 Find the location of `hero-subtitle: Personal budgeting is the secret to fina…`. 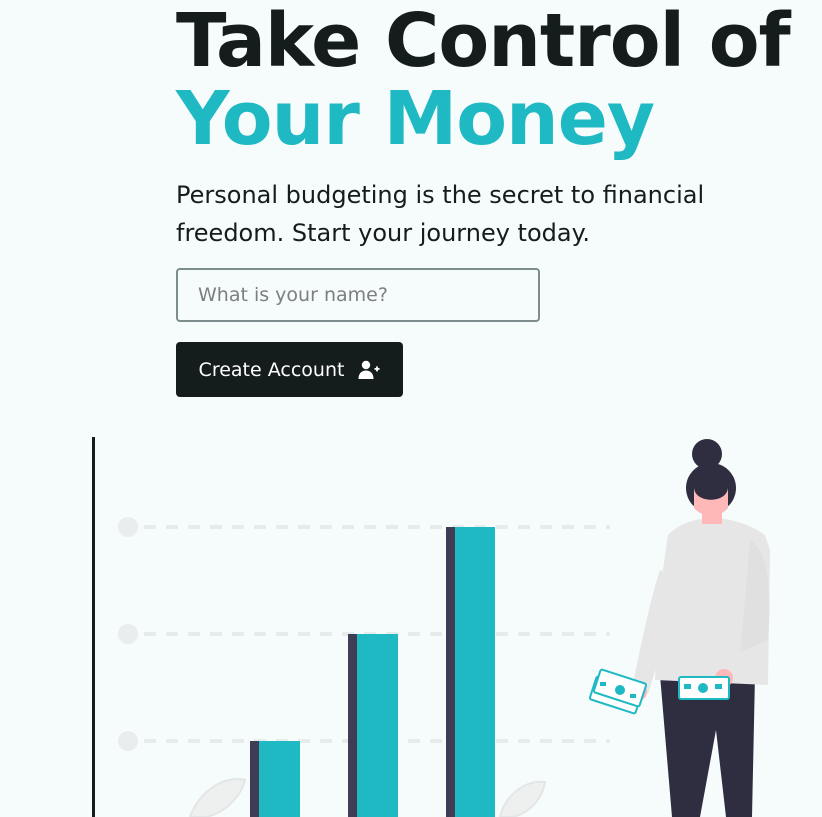

hero-subtitle: Personal budgeting is the secret to fina… is located at coordinates (440, 214).